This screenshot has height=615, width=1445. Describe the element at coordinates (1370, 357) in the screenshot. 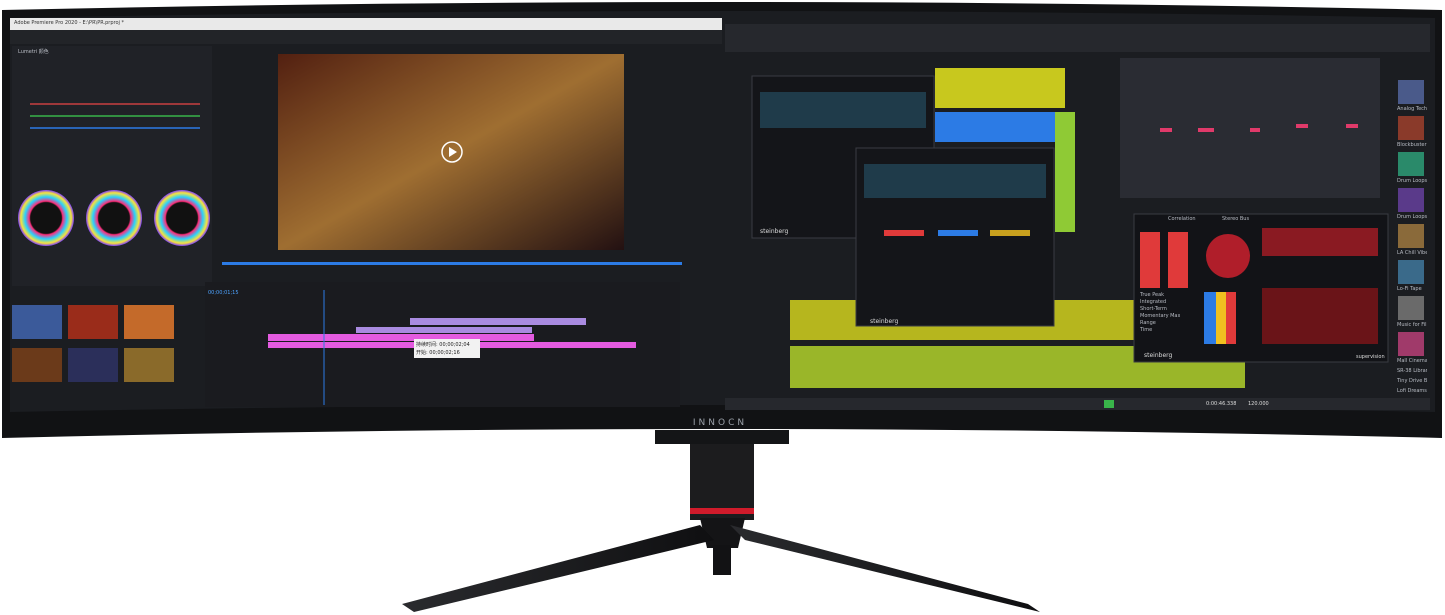

I see `supervision-name: supervision` at that location.